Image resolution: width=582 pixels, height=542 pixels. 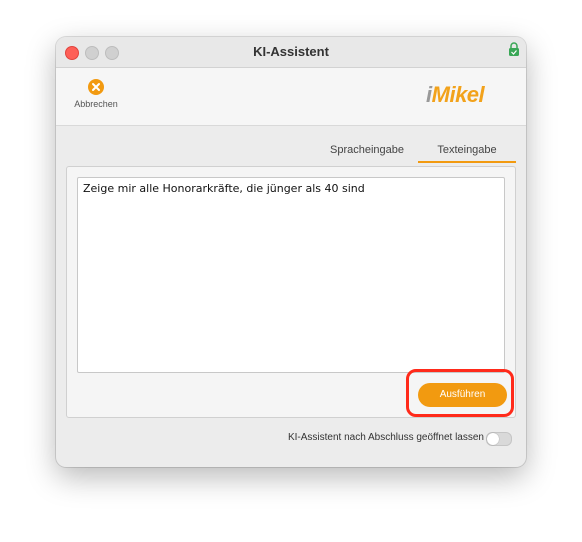 What do you see at coordinates (455, 94) in the screenshot?
I see `imikel-logo: iMikel` at bounding box center [455, 94].